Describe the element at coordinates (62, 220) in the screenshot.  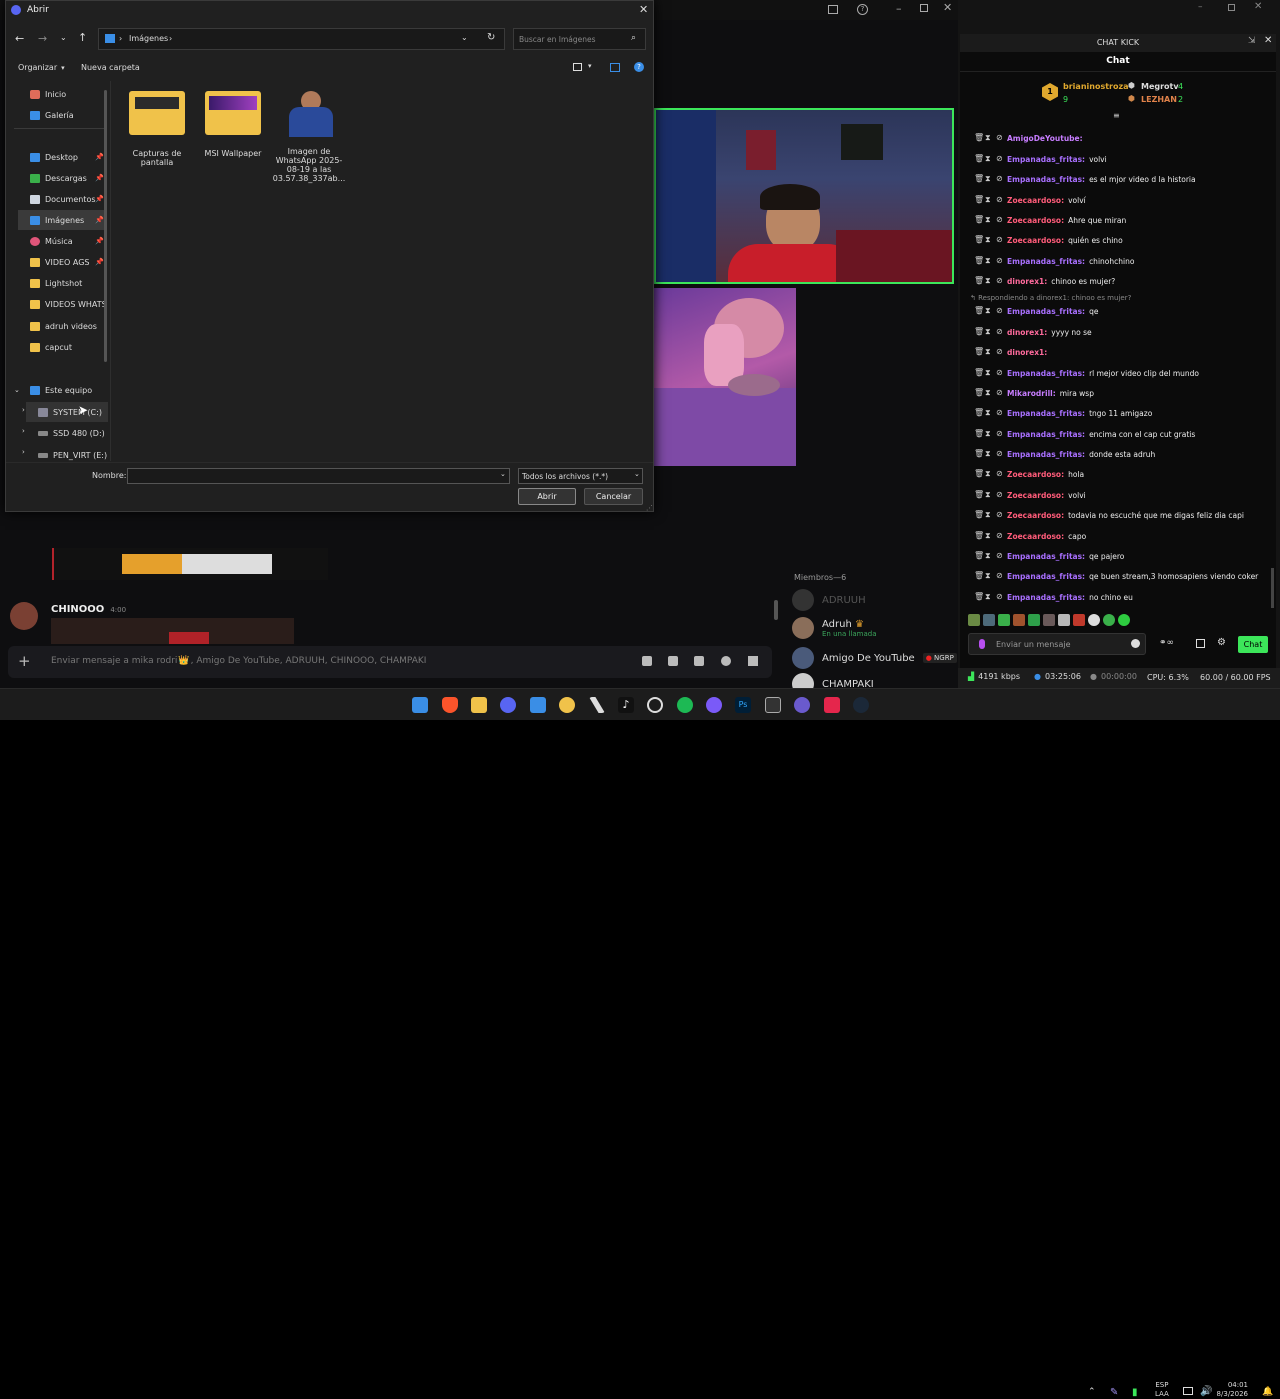
I see `nav-item-imagenes: Imágenes 📌` at that location.